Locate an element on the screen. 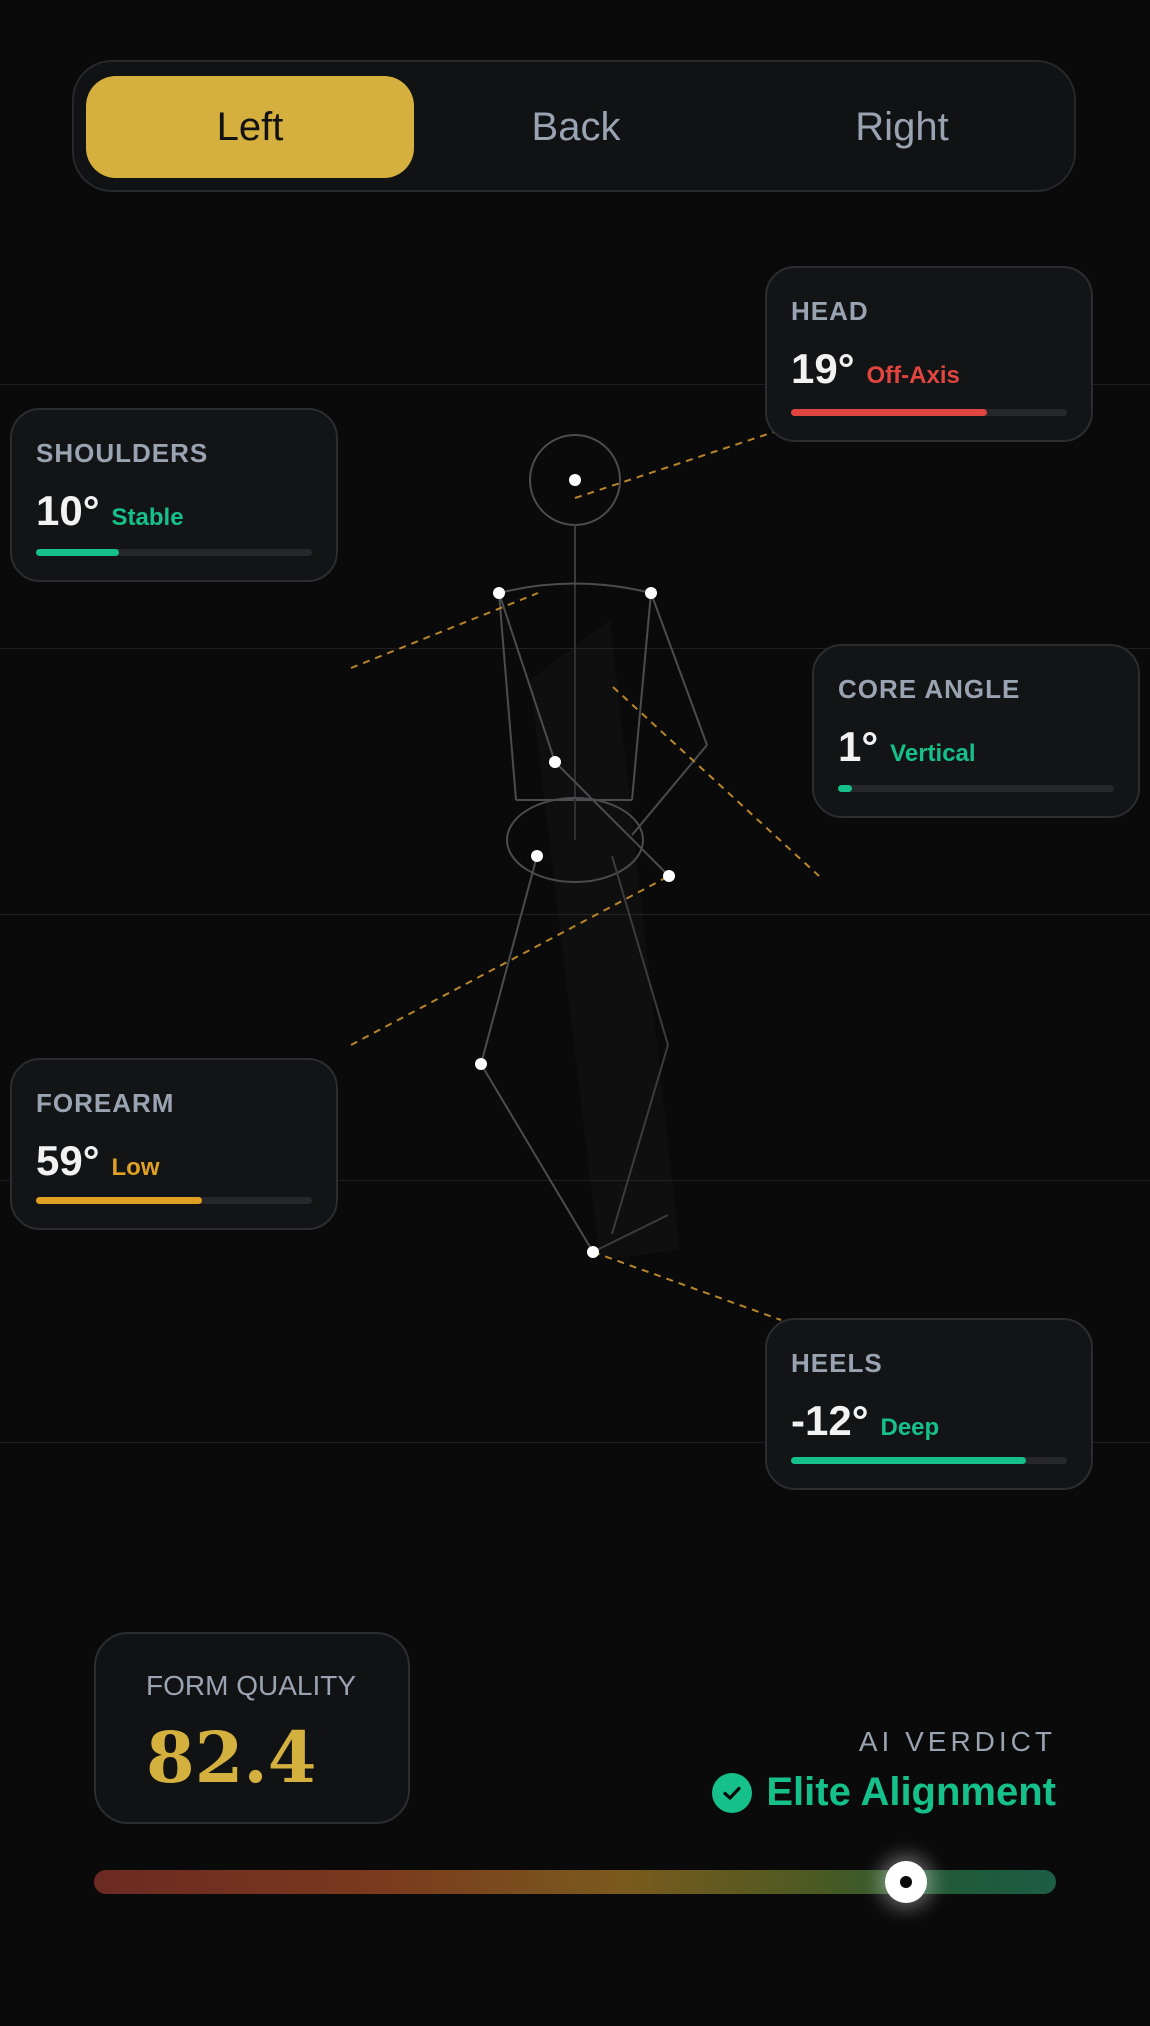 The height and width of the screenshot is (2026, 1150). torso-right is located at coordinates (641, 696).